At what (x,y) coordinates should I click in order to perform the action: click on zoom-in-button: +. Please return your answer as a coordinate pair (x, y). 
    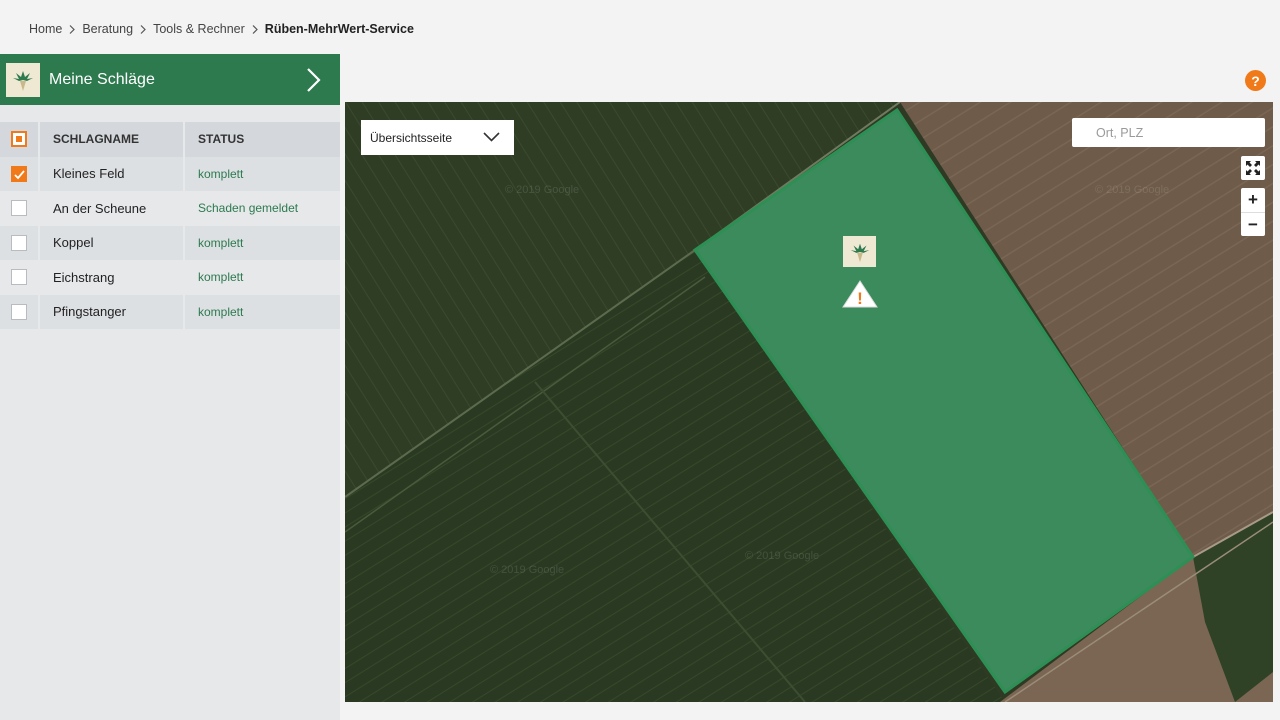
    Looking at the image, I should click on (1253, 200).